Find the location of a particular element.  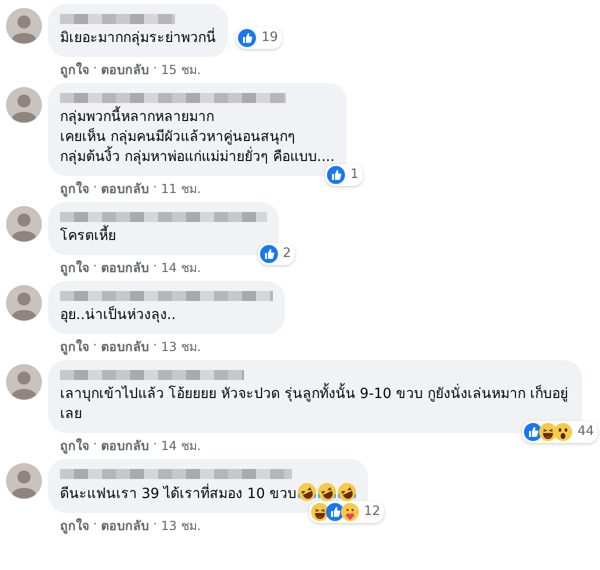

surprised-face-icon is located at coordinates (563, 432).